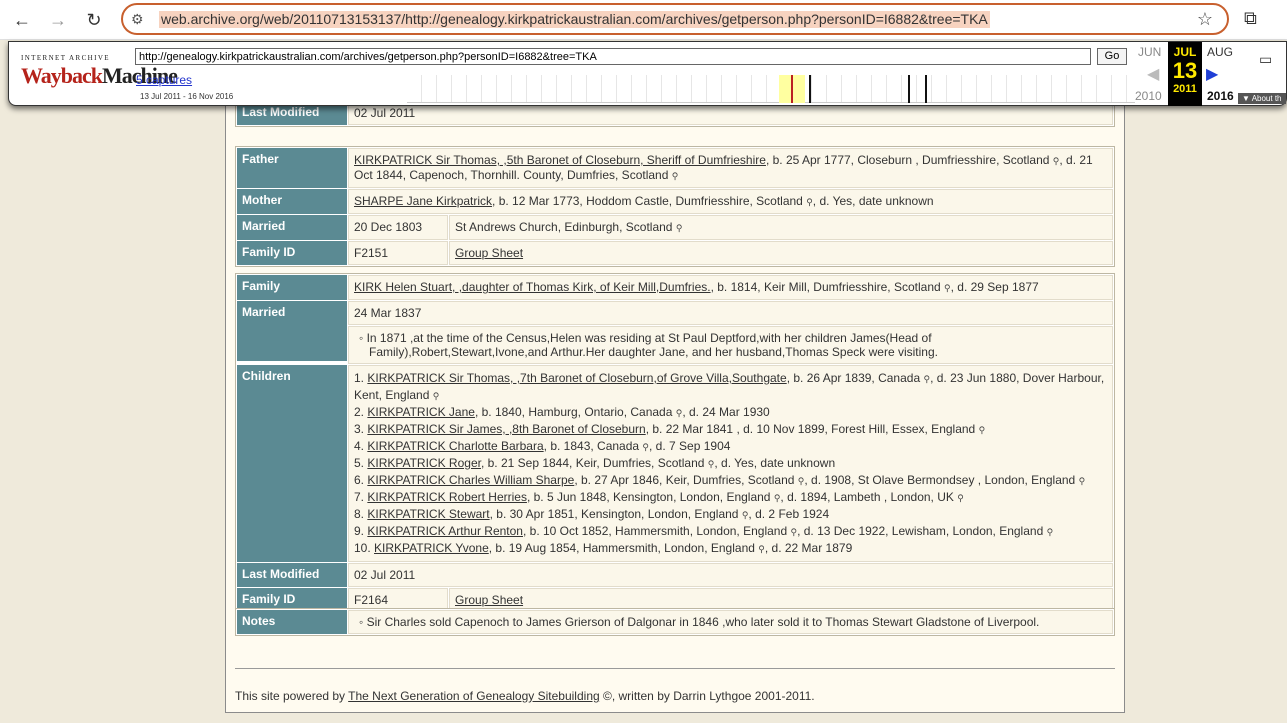 The image size is (1287, 723). I want to click on child-num: 4., so click(359, 446).